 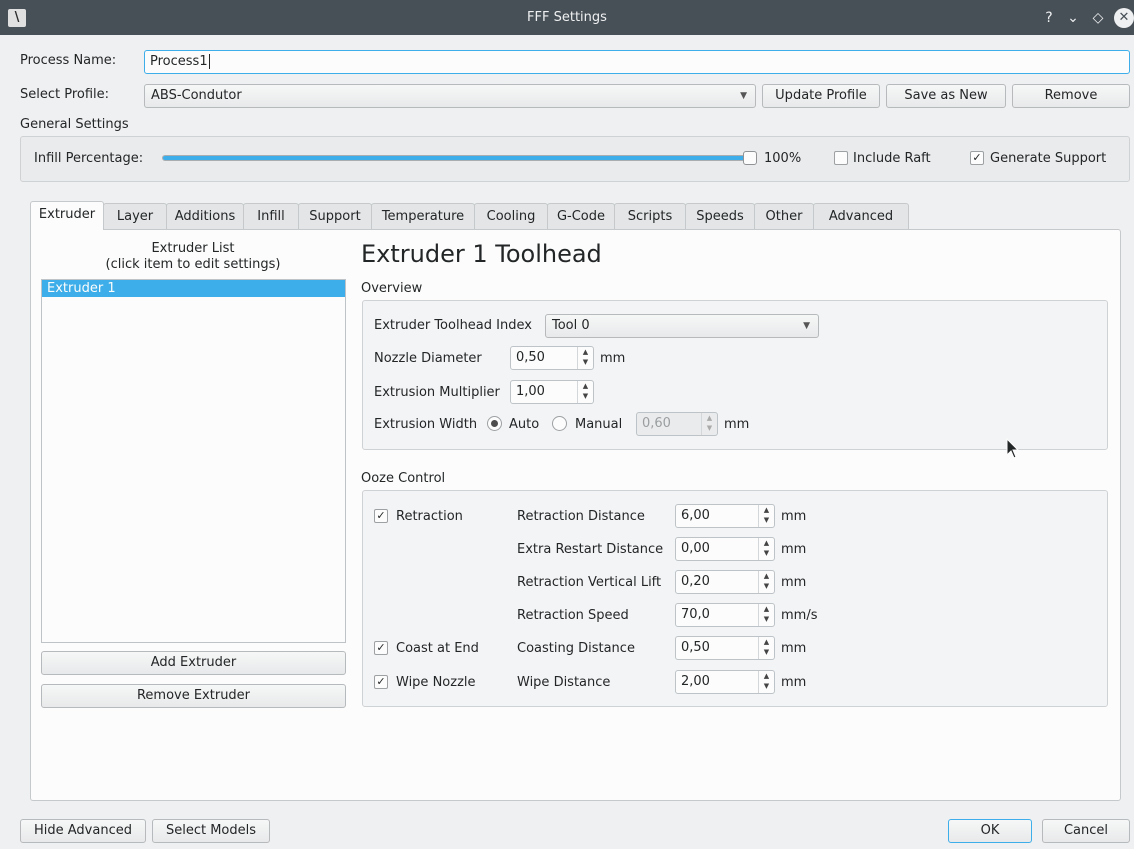 What do you see at coordinates (750, 158) in the screenshot?
I see `infill-slider-handle` at bounding box center [750, 158].